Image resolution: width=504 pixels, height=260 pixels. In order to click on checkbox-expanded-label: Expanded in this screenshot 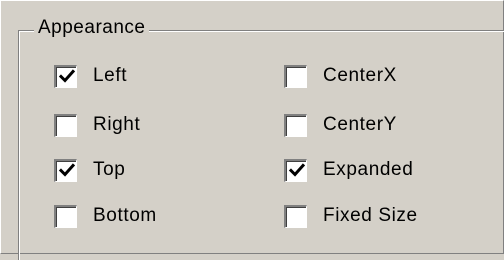, I will do `click(368, 169)`.